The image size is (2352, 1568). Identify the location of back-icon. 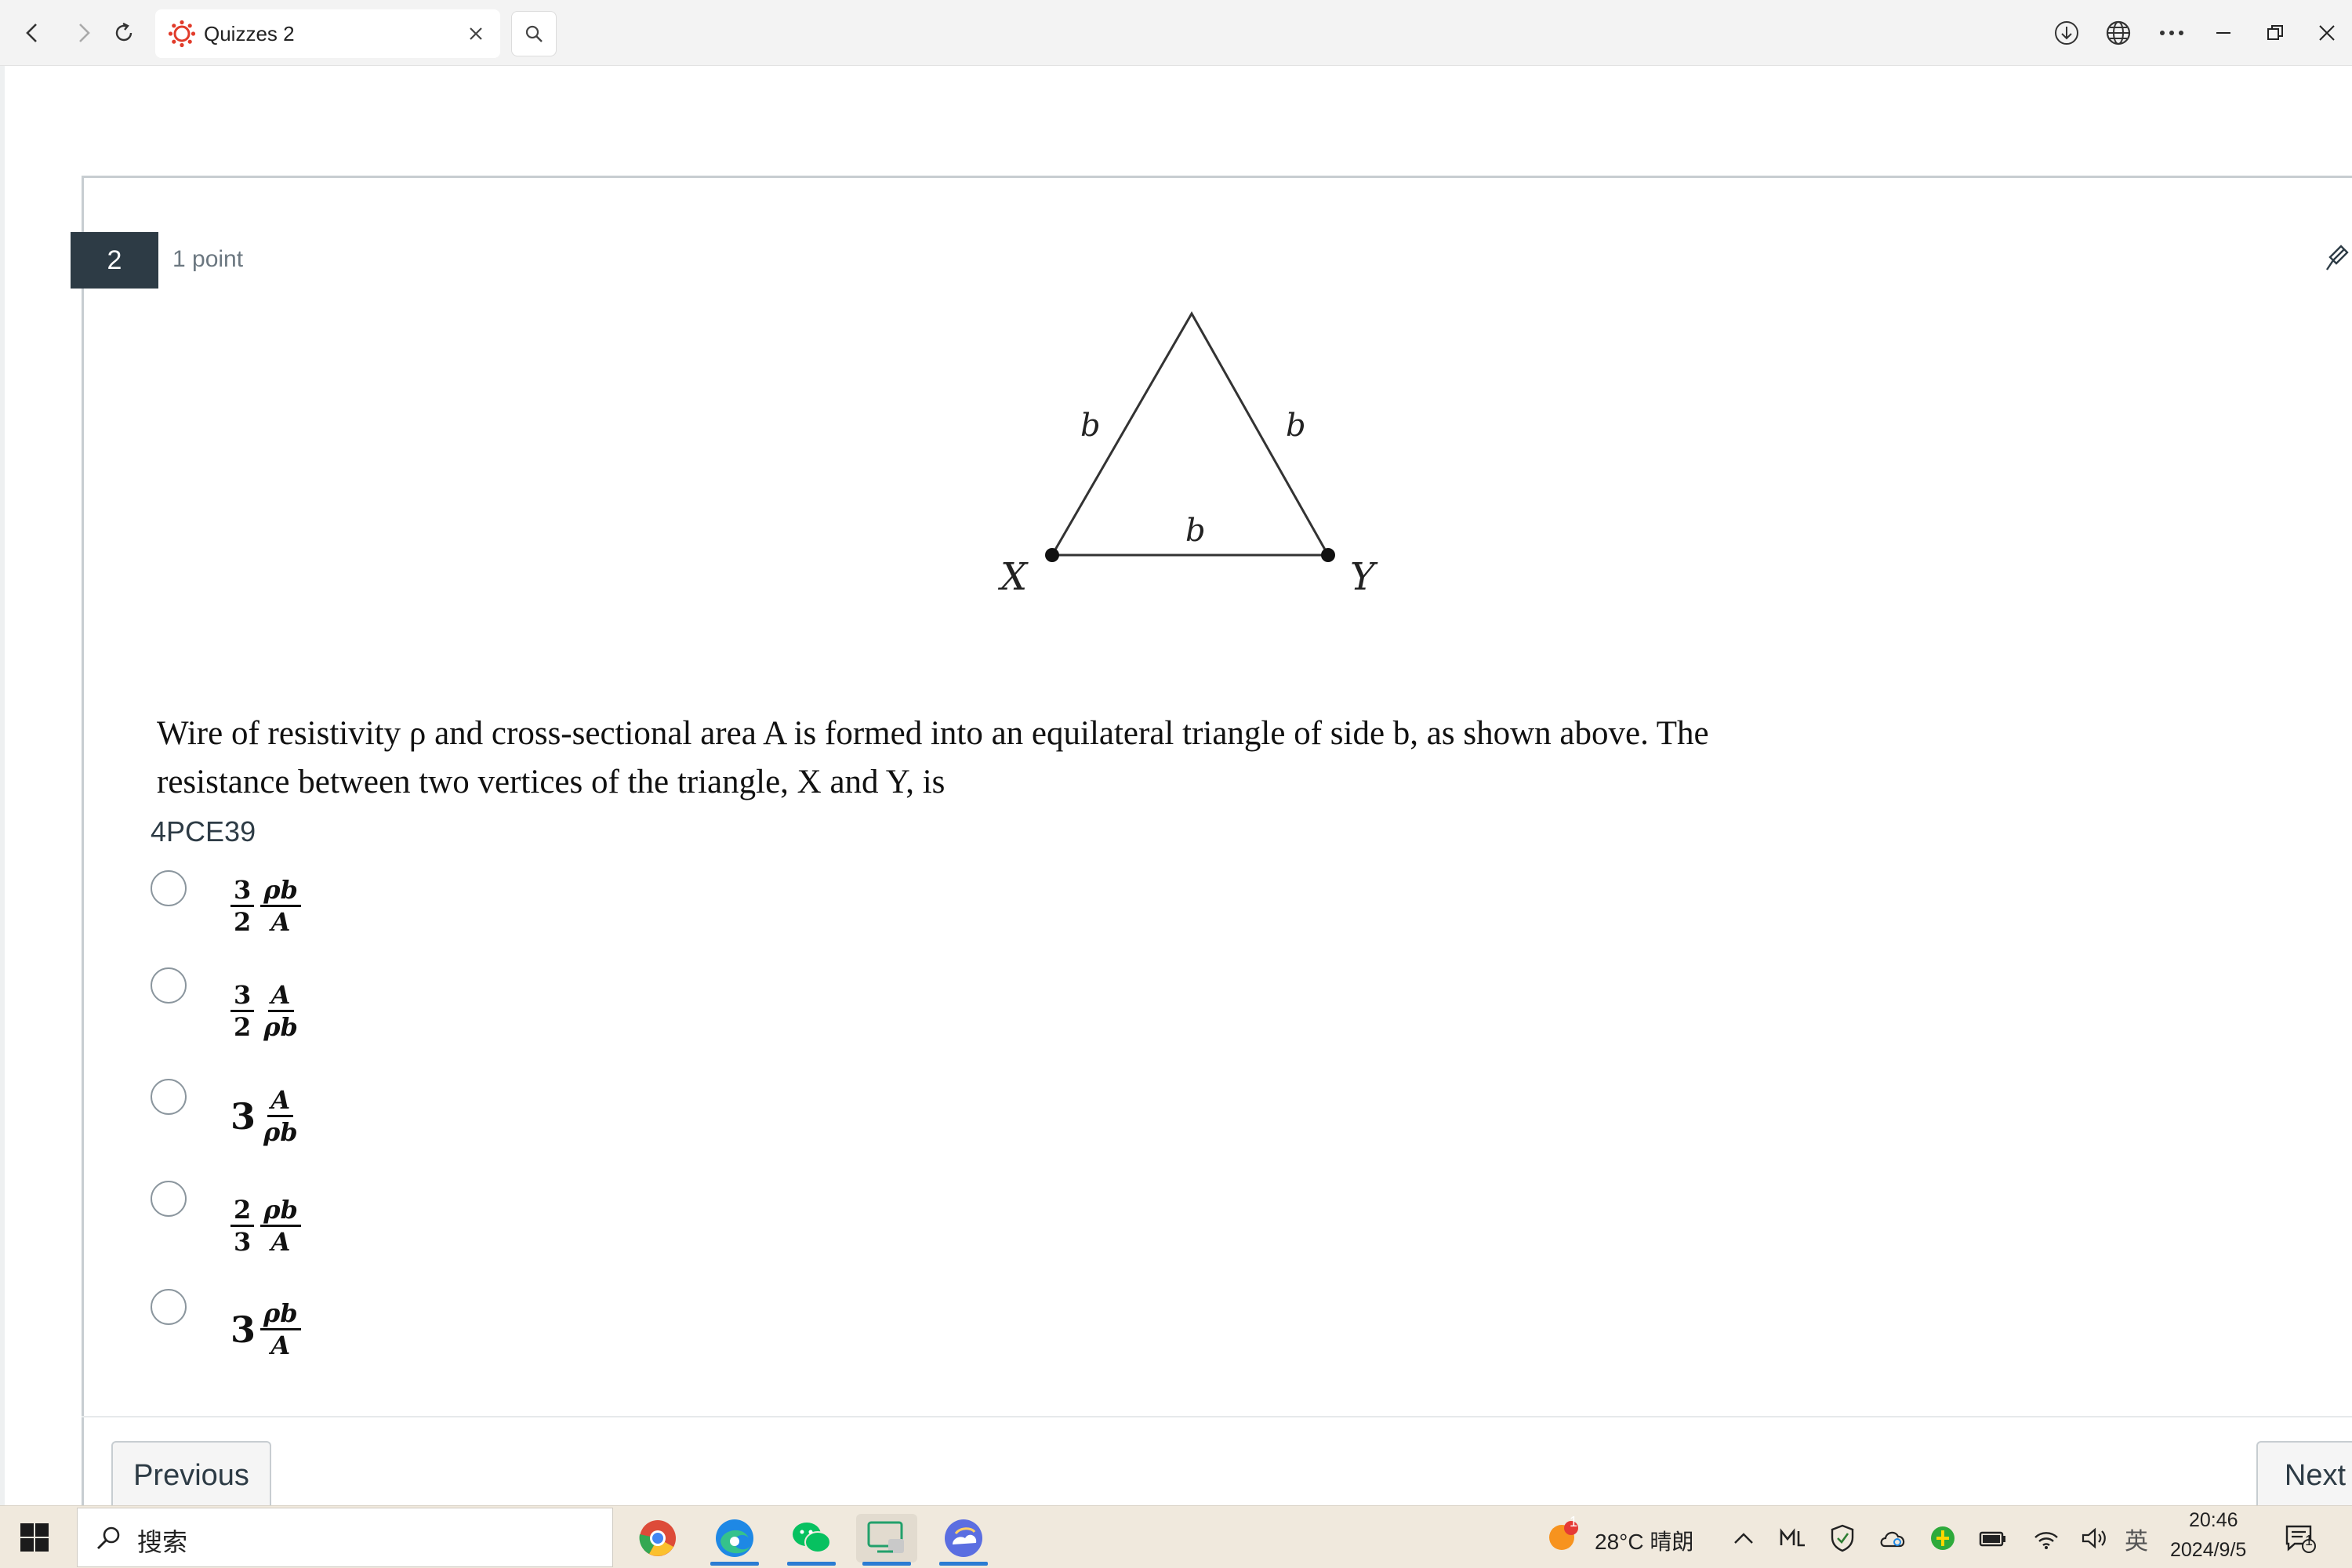
(33, 33).